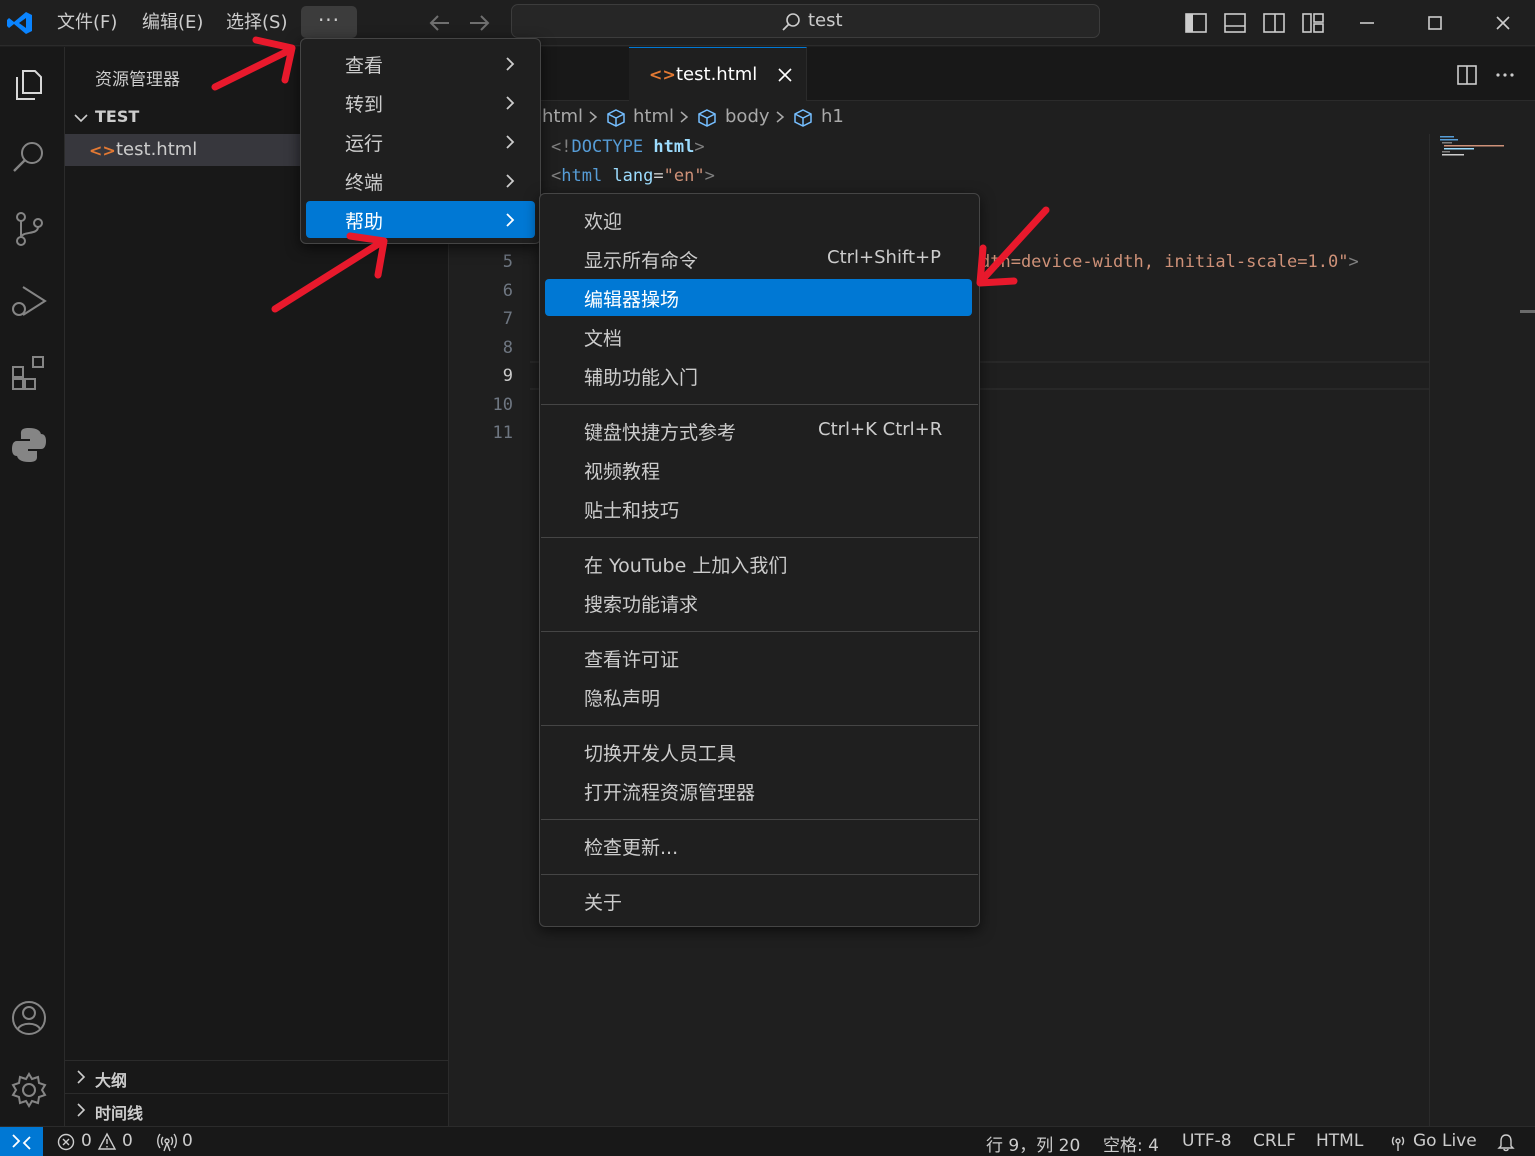 Image resolution: width=1535 pixels, height=1156 pixels. What do you see at coordinates (758, 219) in the screenshot?
I see `help-welcome: 欢迎` at bounding box center [758, 219].